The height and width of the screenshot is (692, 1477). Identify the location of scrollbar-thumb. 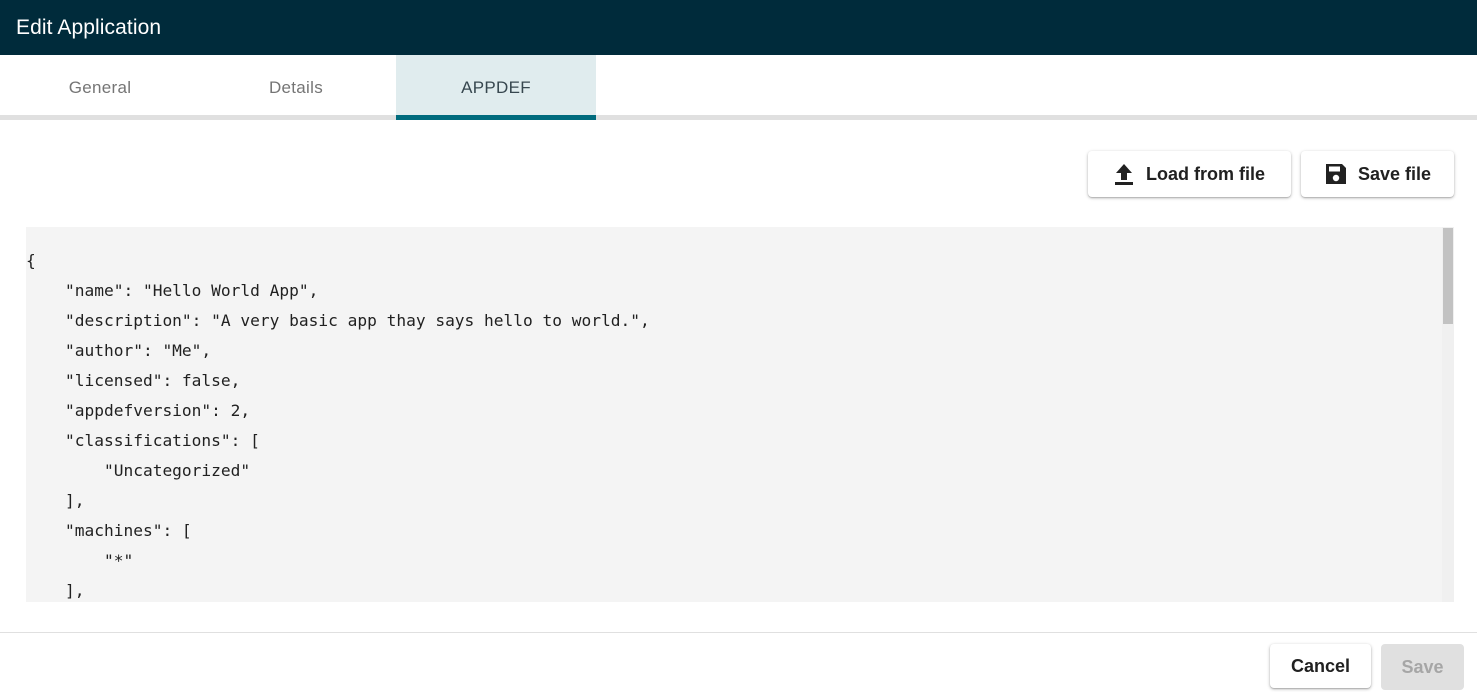
(1448, 276).